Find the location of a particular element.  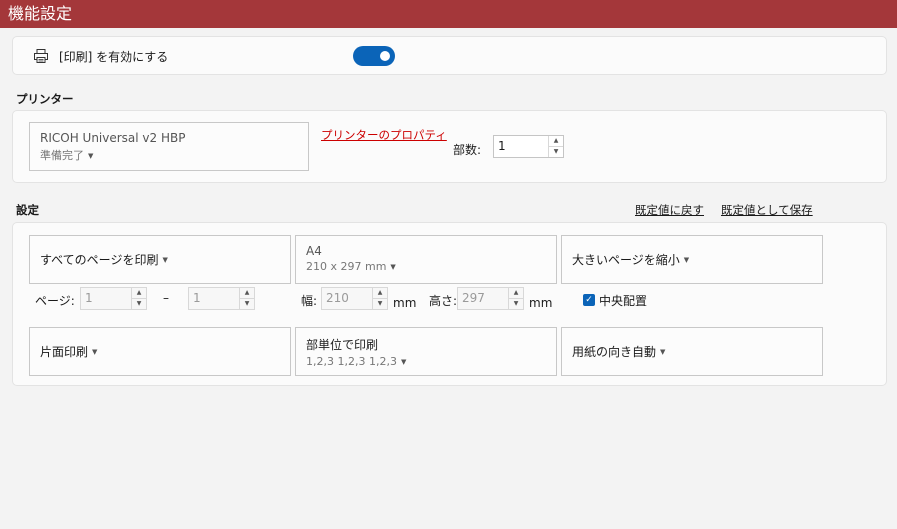

scaling-label: 大きいページを縮小 is located at coordinates (626, 260).